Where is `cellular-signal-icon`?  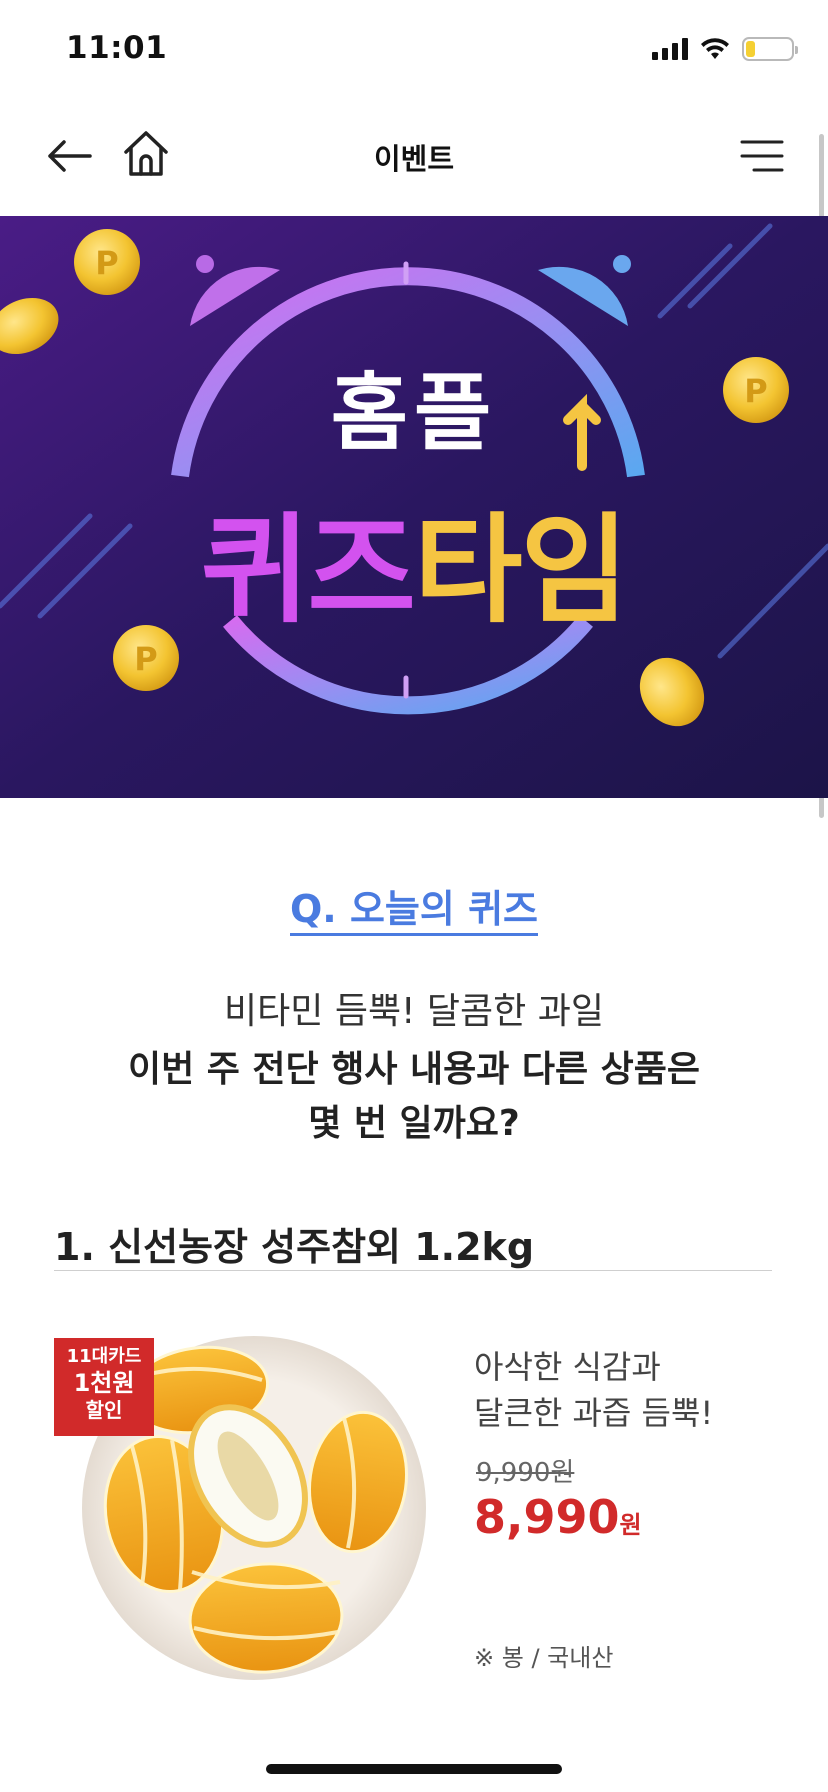
cellular-signal-icon is located at coordinates (670, 49).